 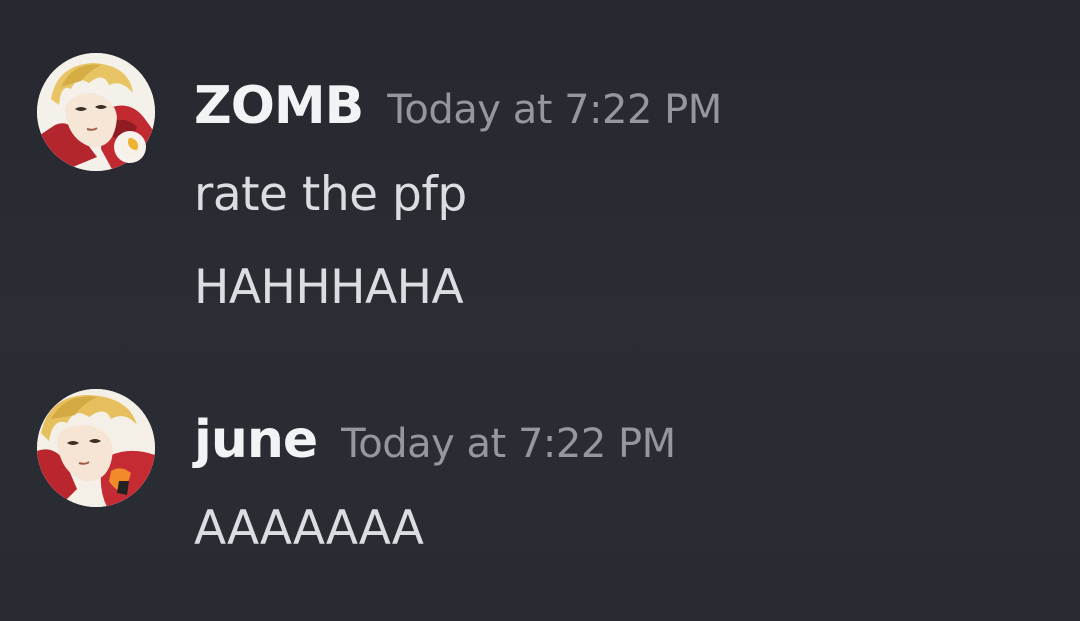 I want to click on username: ZOMB, so click(x=279, y=106).